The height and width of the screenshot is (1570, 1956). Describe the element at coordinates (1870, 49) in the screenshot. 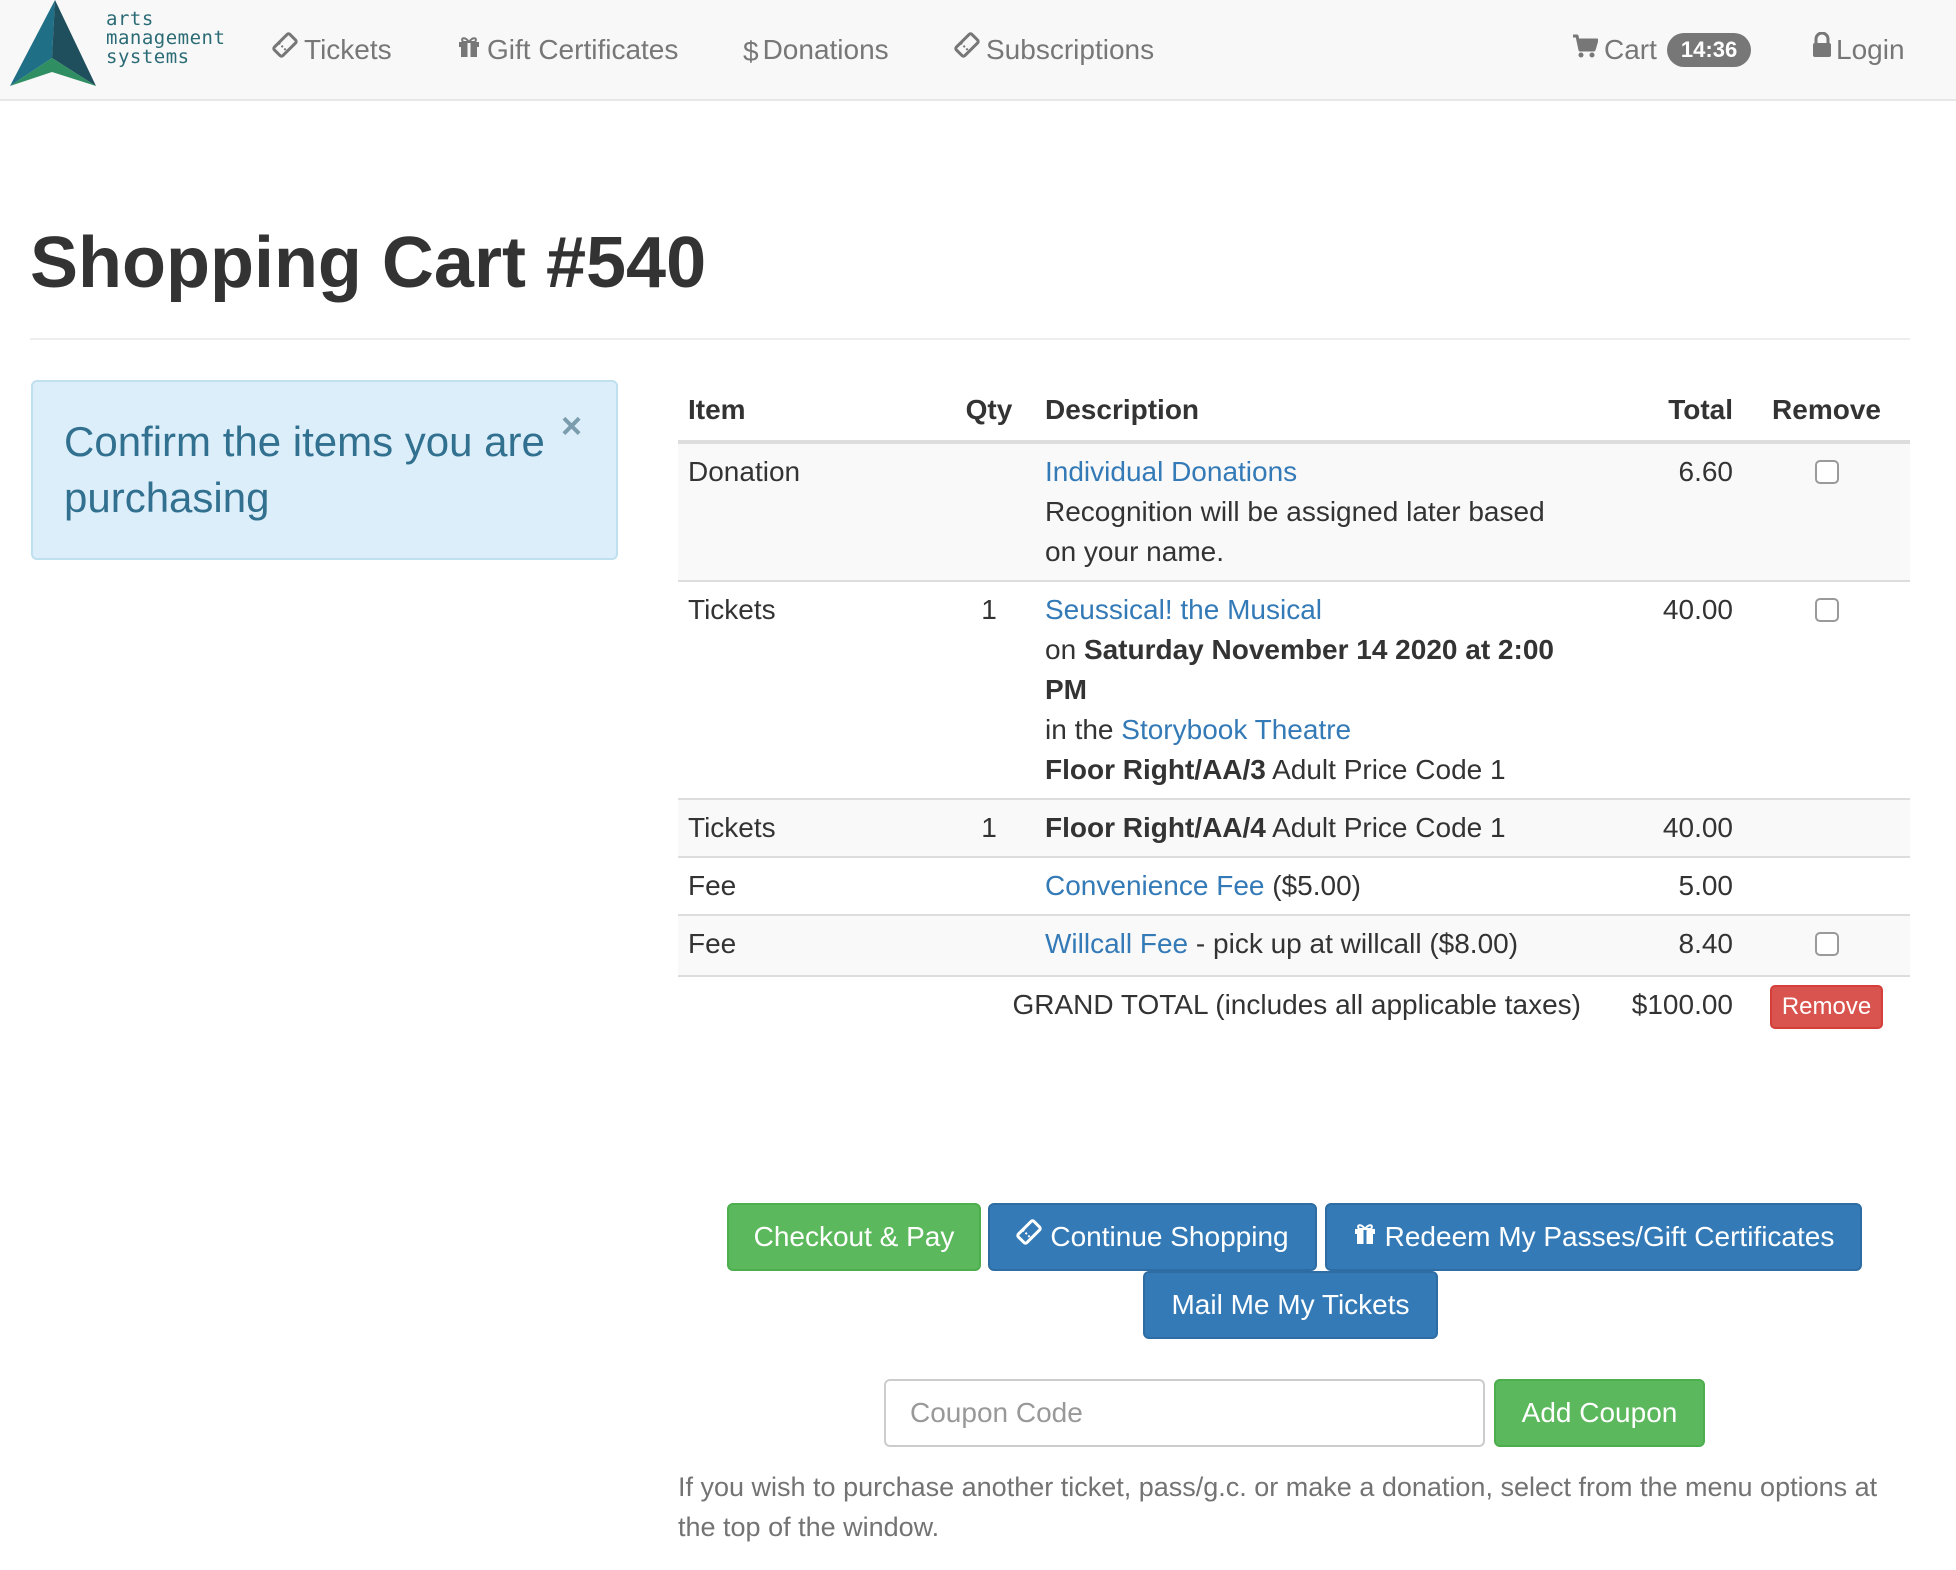

I see `nav-login-label: Login` at that location.